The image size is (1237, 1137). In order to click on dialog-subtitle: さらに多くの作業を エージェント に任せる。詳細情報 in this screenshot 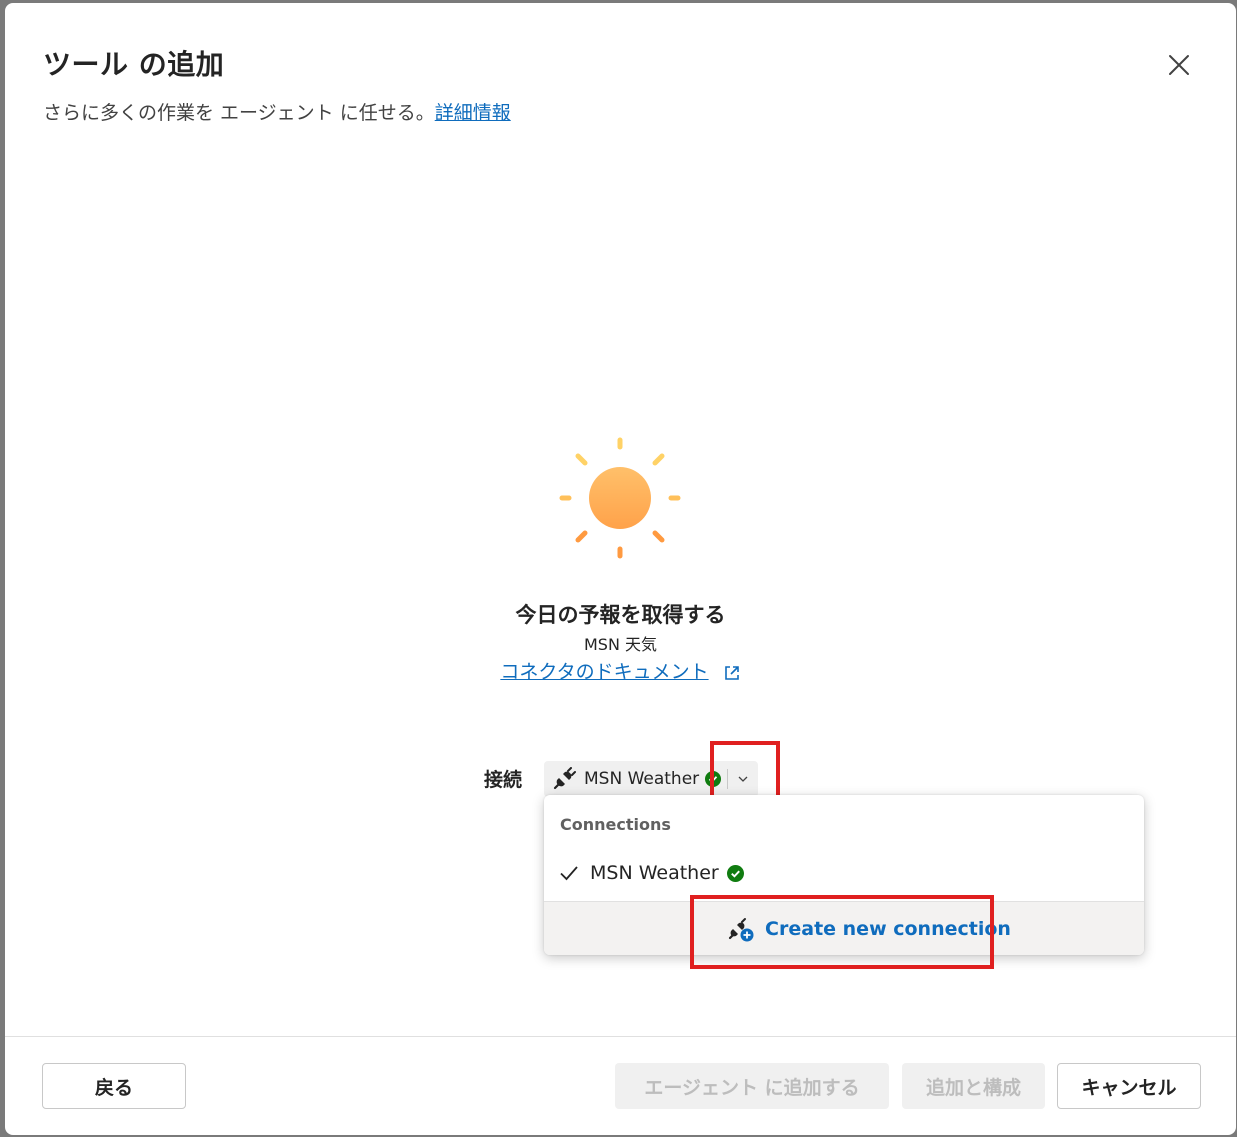, I will do `click(277, 111)`.